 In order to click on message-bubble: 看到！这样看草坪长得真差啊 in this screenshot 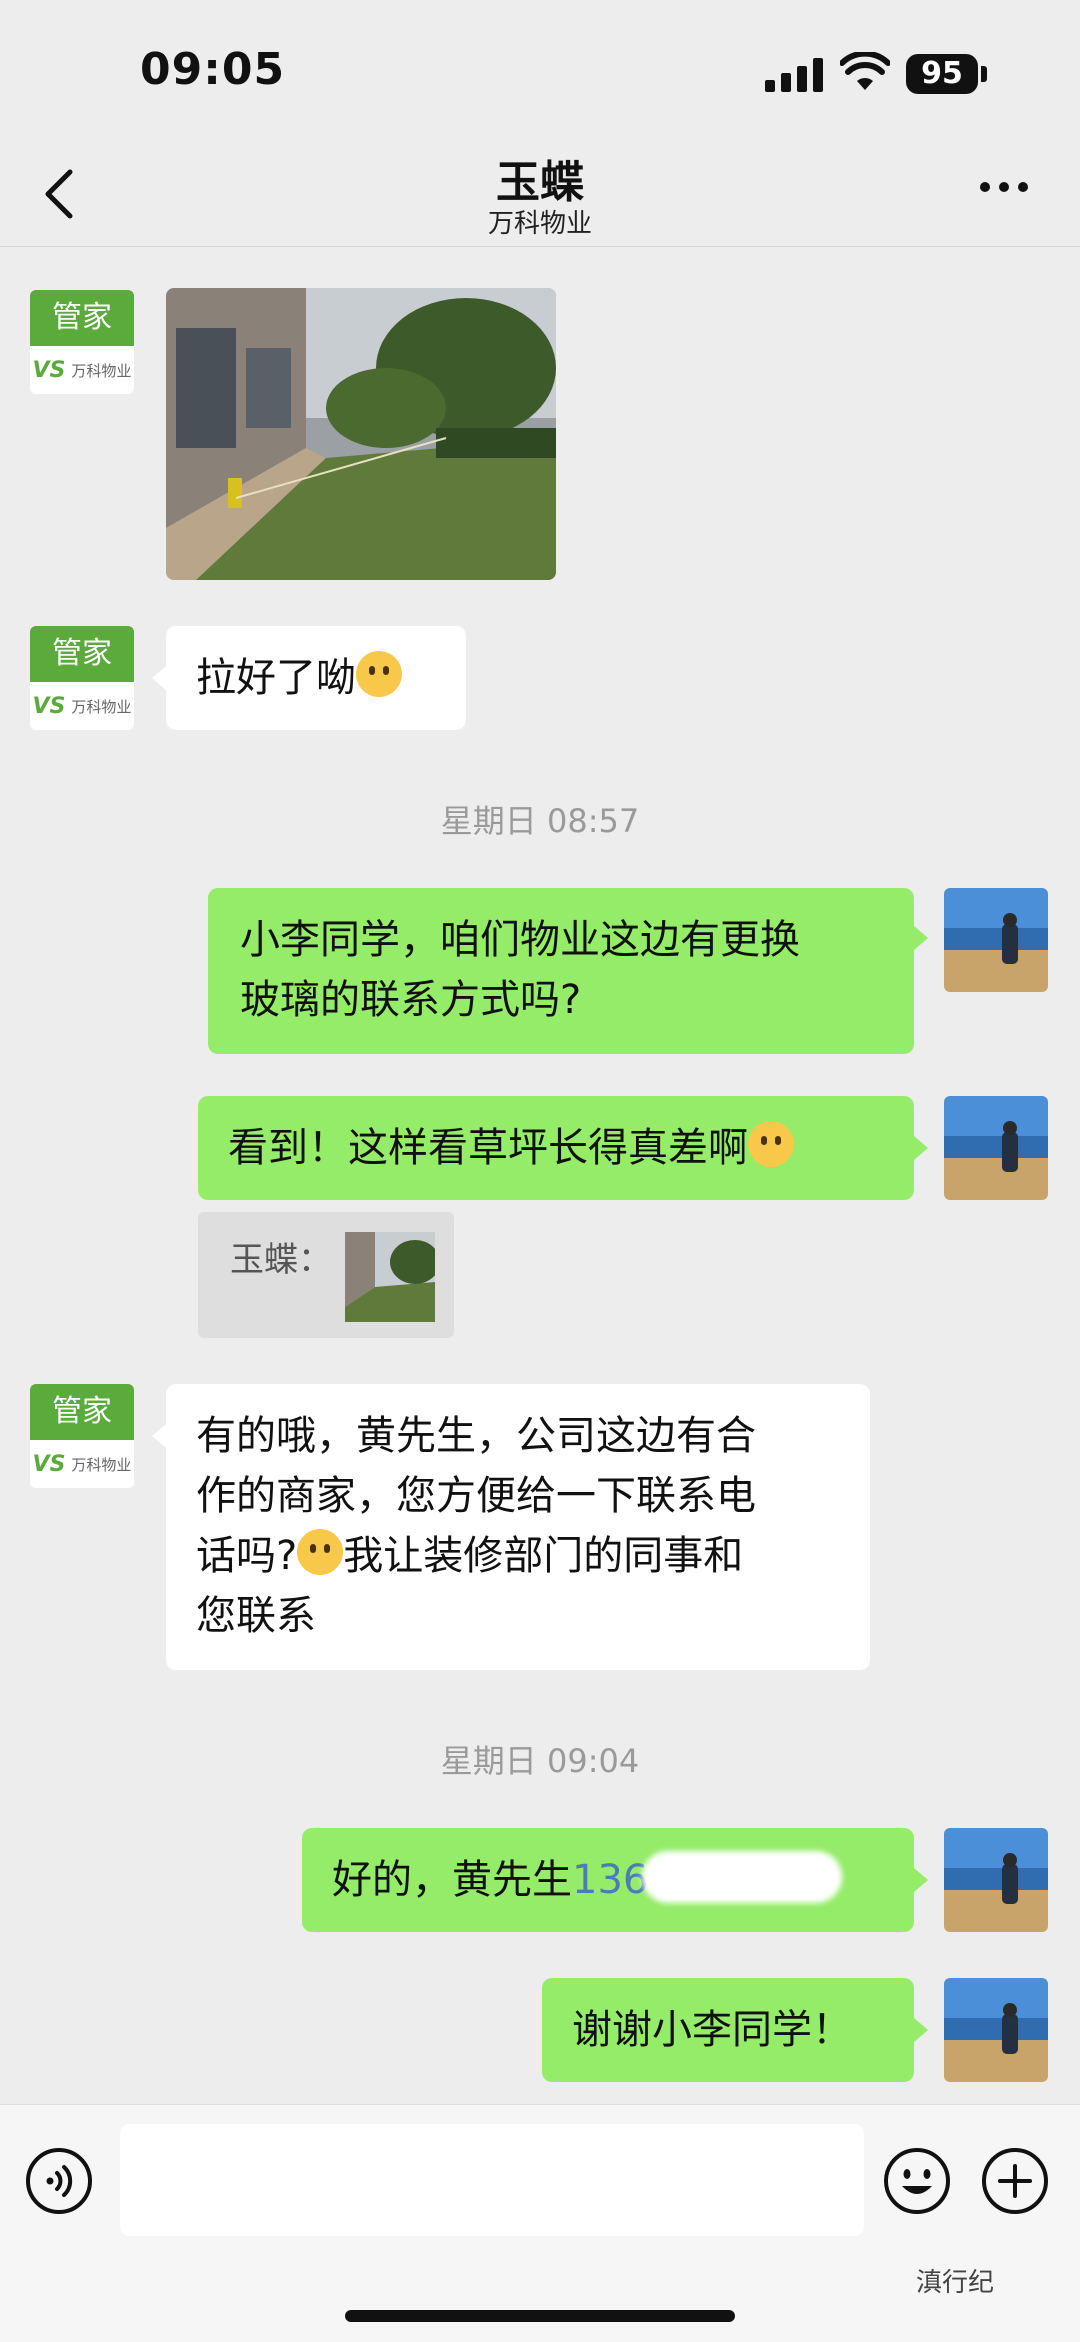, I will do `click(556, 1148)`.